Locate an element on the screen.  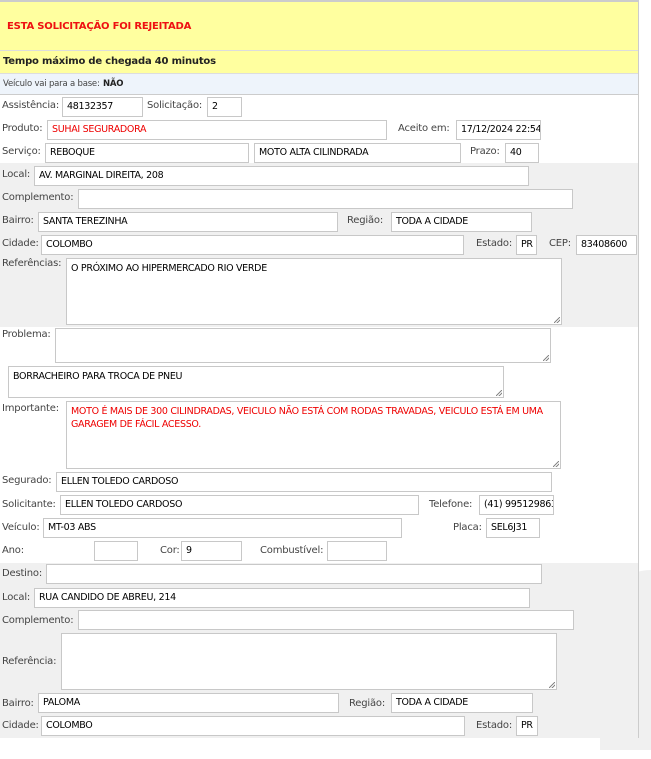
produto-input: SUHAI SEGURADORA is located at coordinates (217, 130).